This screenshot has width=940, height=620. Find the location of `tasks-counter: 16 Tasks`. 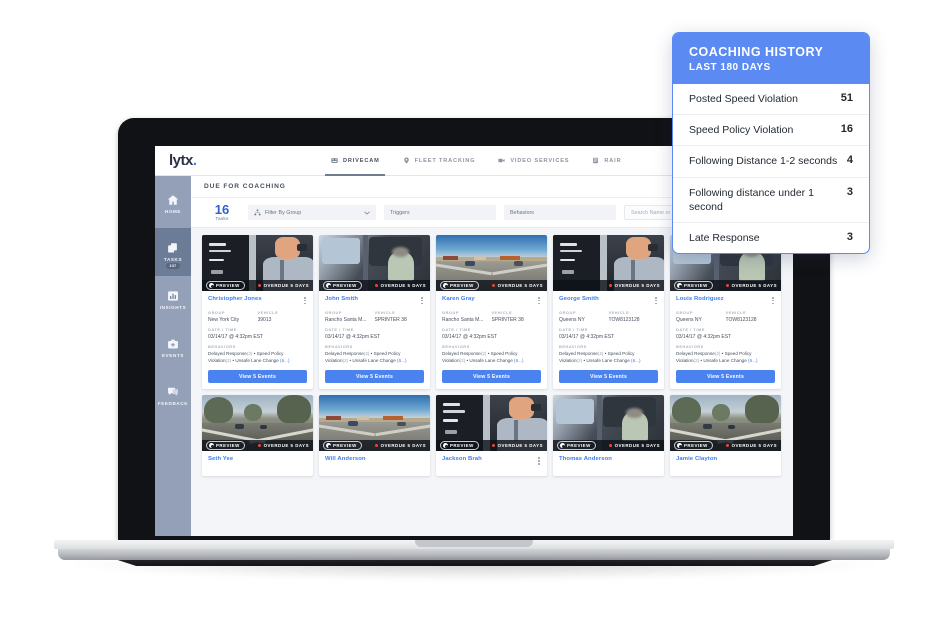

tasks-counter: 16 Tasks is located at coordinates (222, 212).